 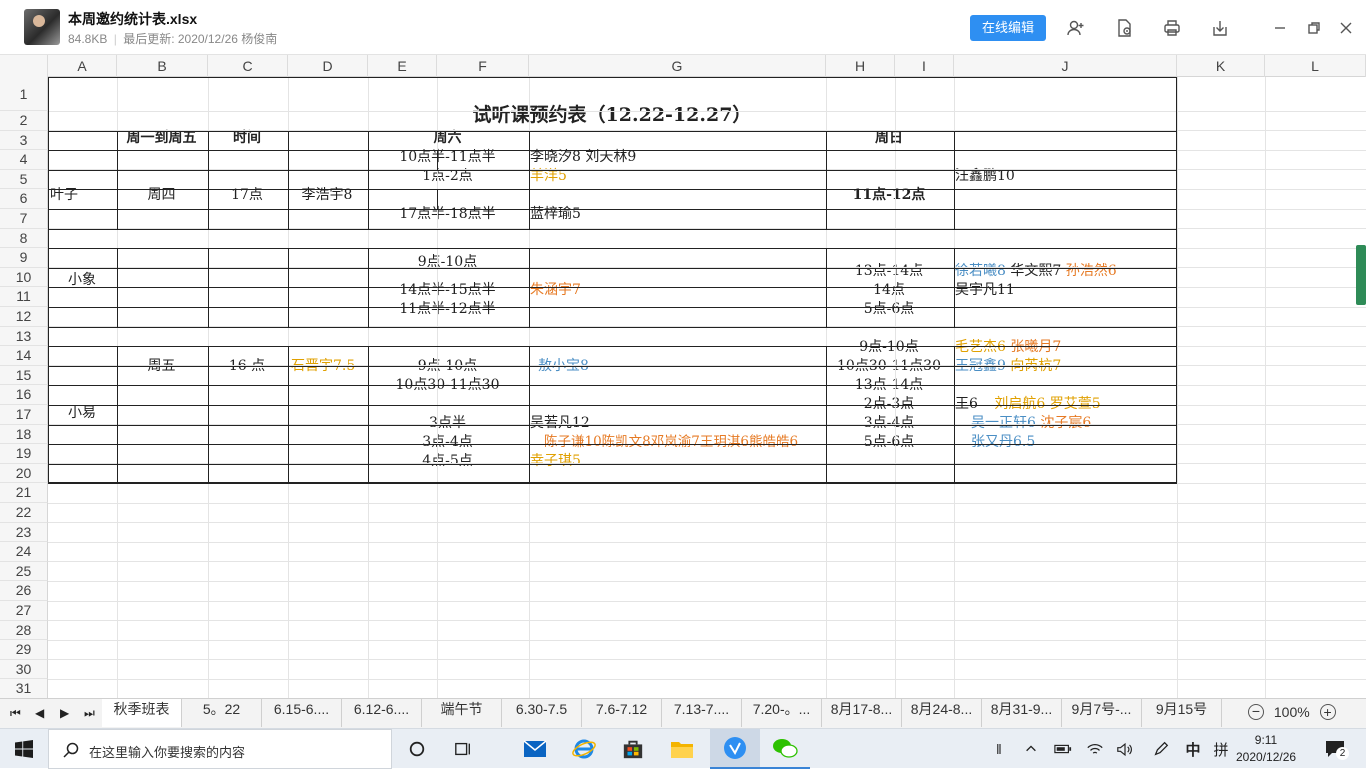 I want to click on store-icon, so click(x=633, y=749).